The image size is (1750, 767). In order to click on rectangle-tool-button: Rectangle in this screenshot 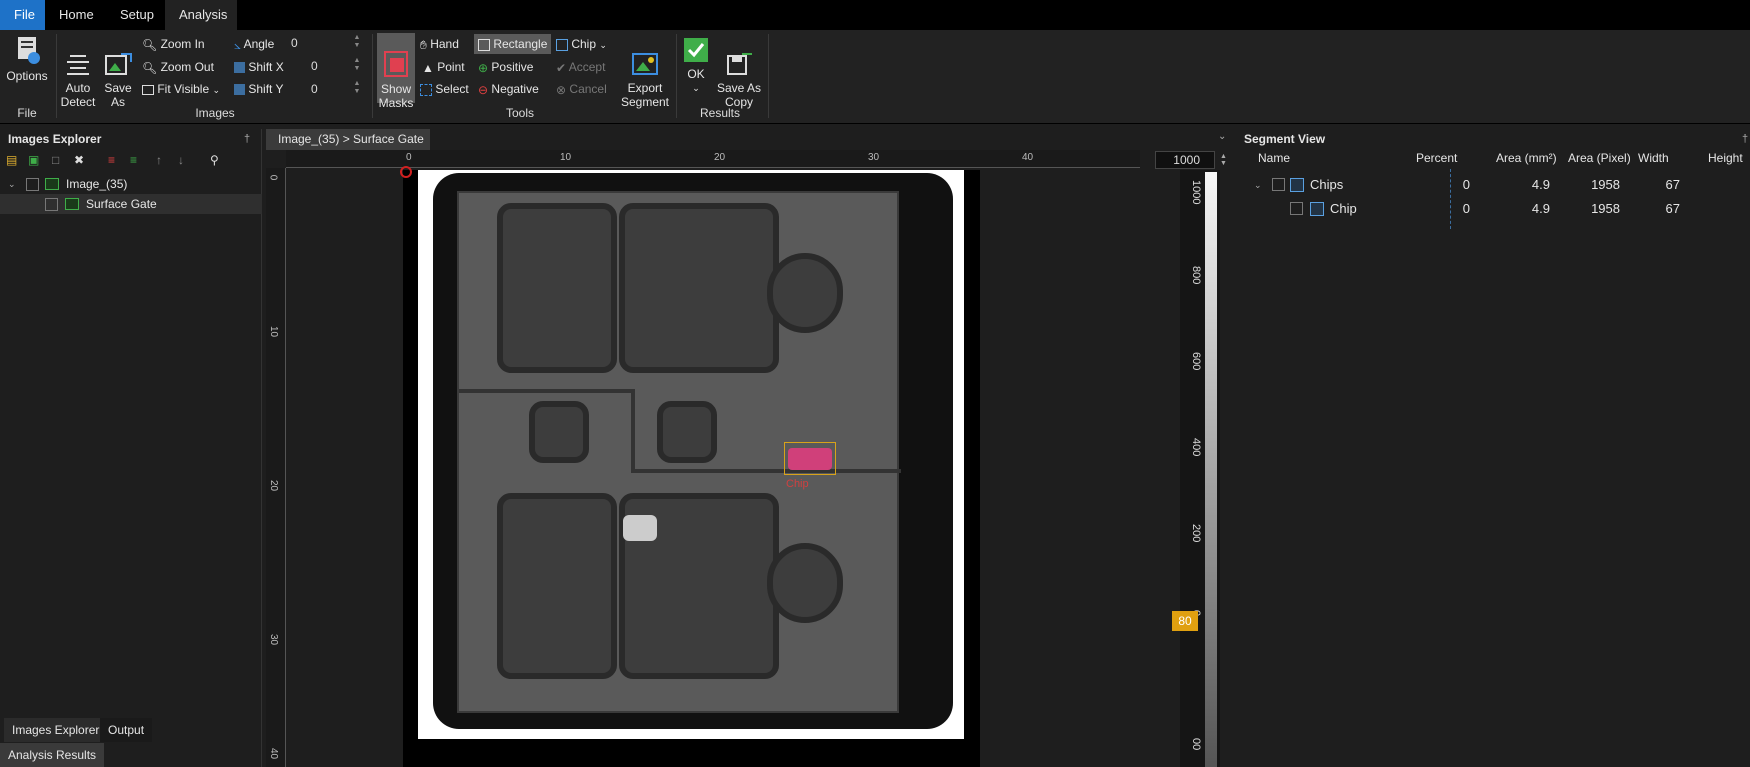, I will do `click(513, 44)`.